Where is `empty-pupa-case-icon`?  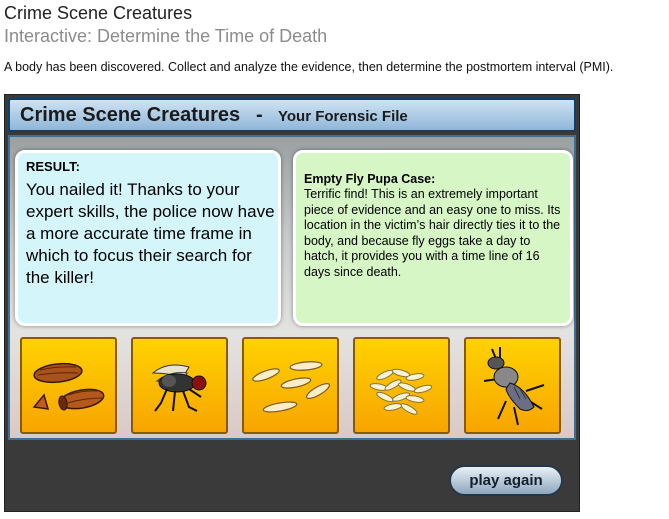
empty-pupa-case-icon is located at coordinates (68, 386).